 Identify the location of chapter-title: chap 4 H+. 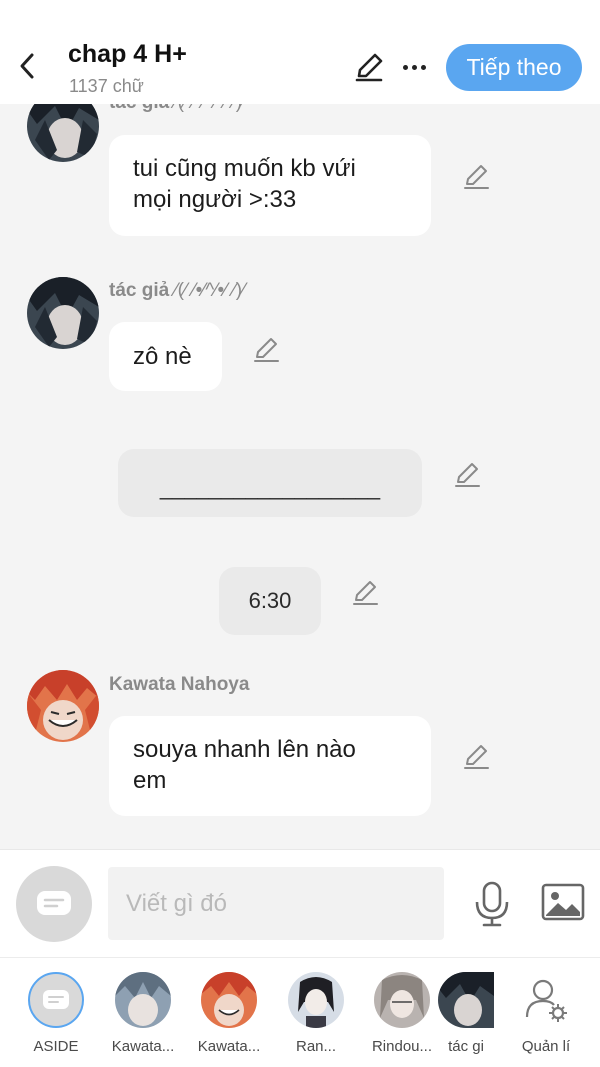
(127, 54).